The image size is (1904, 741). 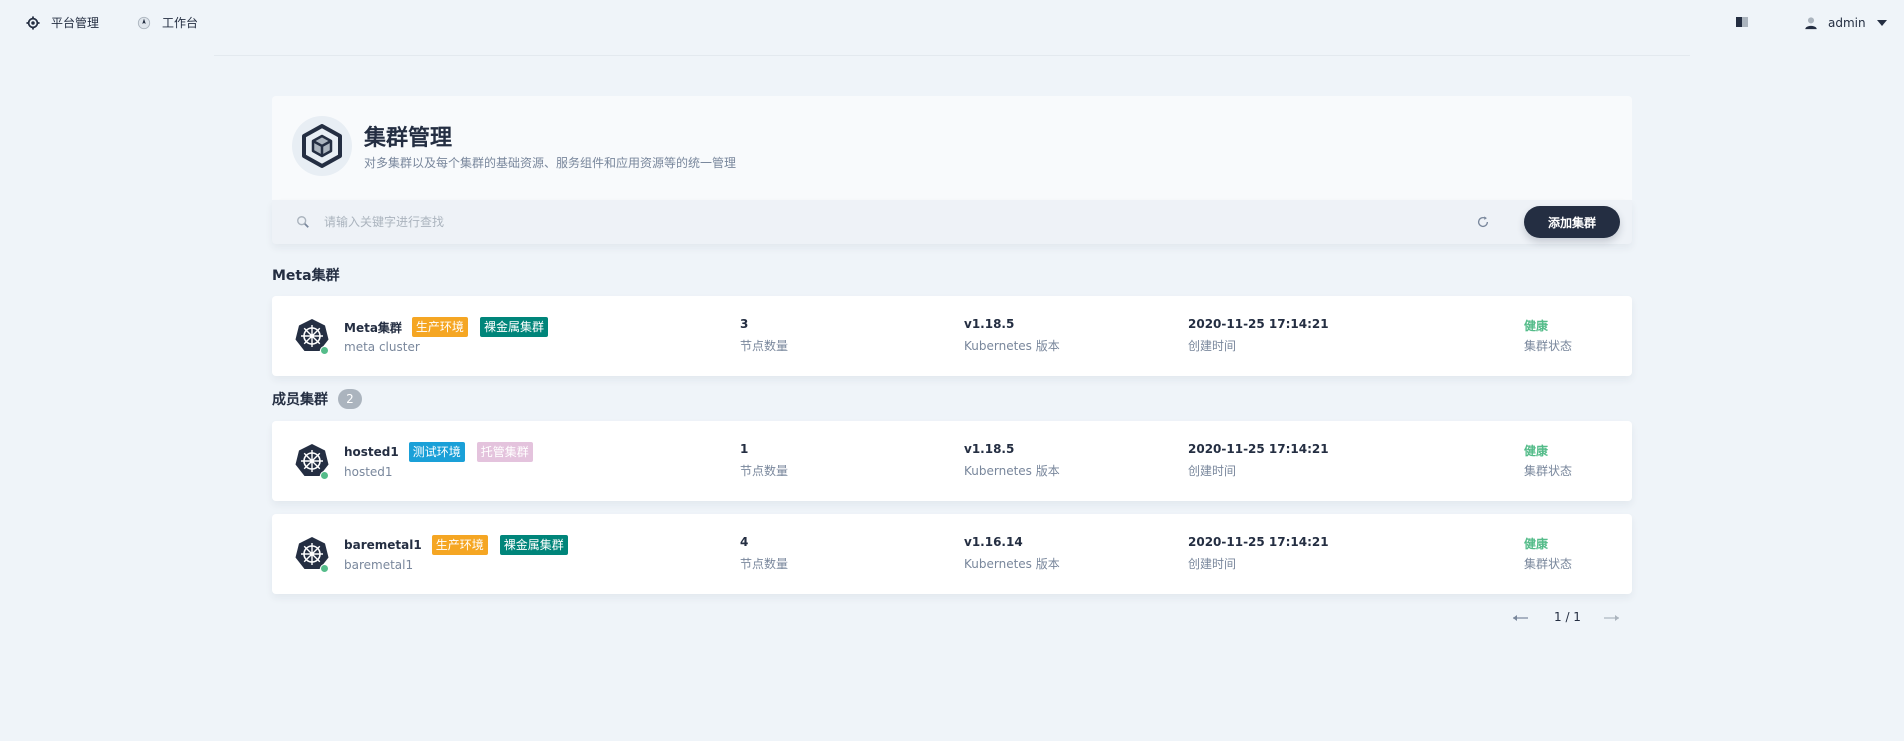 What do you see at coordinates (764, 335) in the screenshot?
I see `node-count-column: 3 节点数量` at bounding box center [764, 335].